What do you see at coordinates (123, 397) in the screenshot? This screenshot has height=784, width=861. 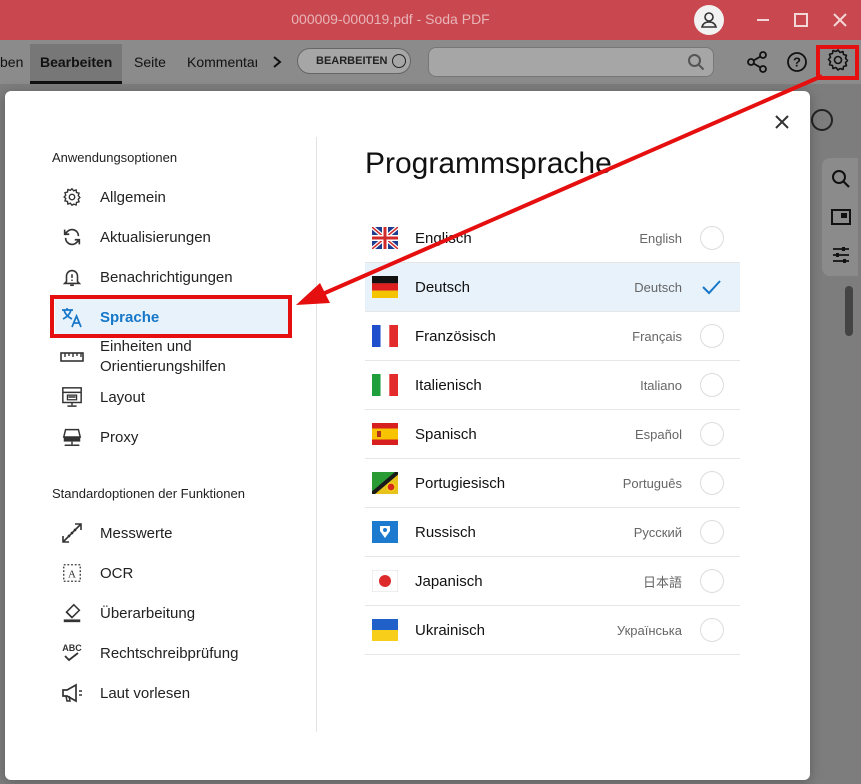 I see `nav-item-label: Layout` at bounding box center [123, 397].